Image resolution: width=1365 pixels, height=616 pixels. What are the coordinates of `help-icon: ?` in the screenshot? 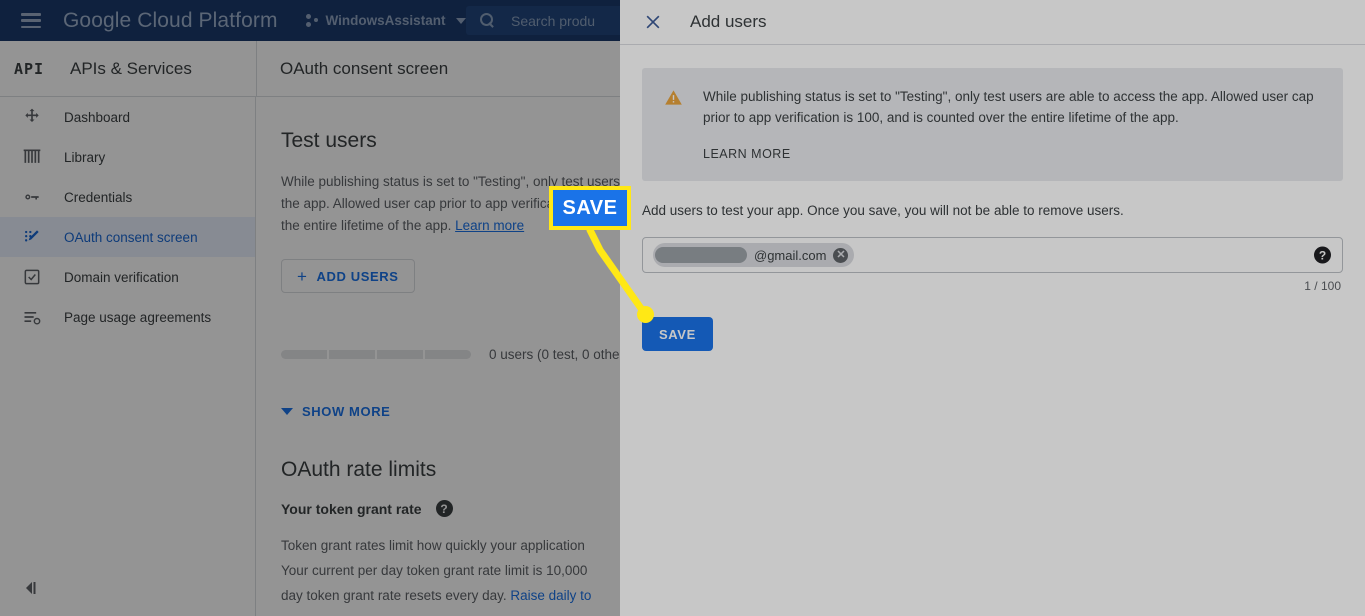 It's located at (1322, 255).